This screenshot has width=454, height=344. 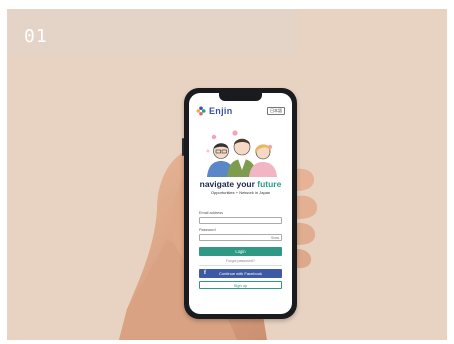 What do you see at coordinates (240, 265) in the screenshot?
I see `divider` at bounding box center [240, 265].